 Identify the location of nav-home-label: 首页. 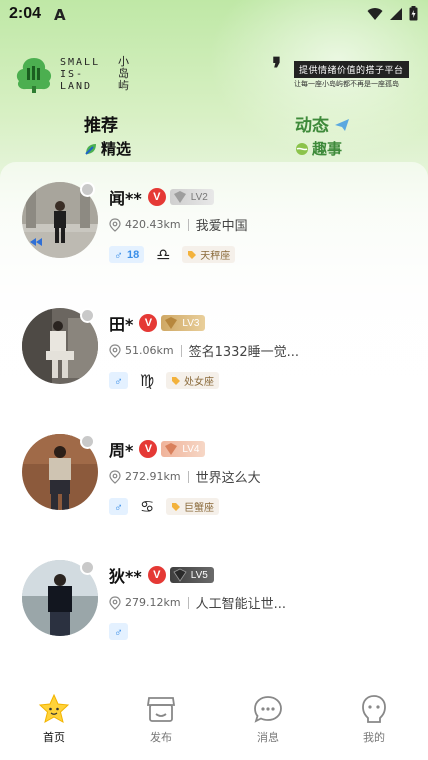
(54, 737).